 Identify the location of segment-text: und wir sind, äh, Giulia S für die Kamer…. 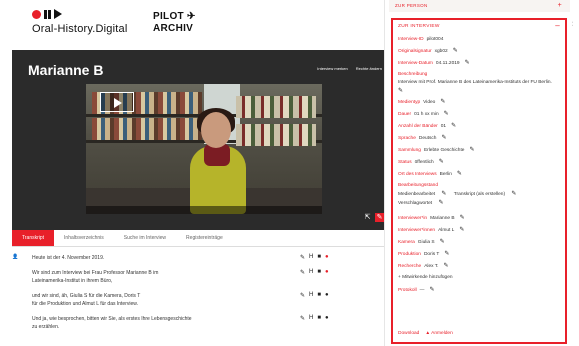
(86, 296).